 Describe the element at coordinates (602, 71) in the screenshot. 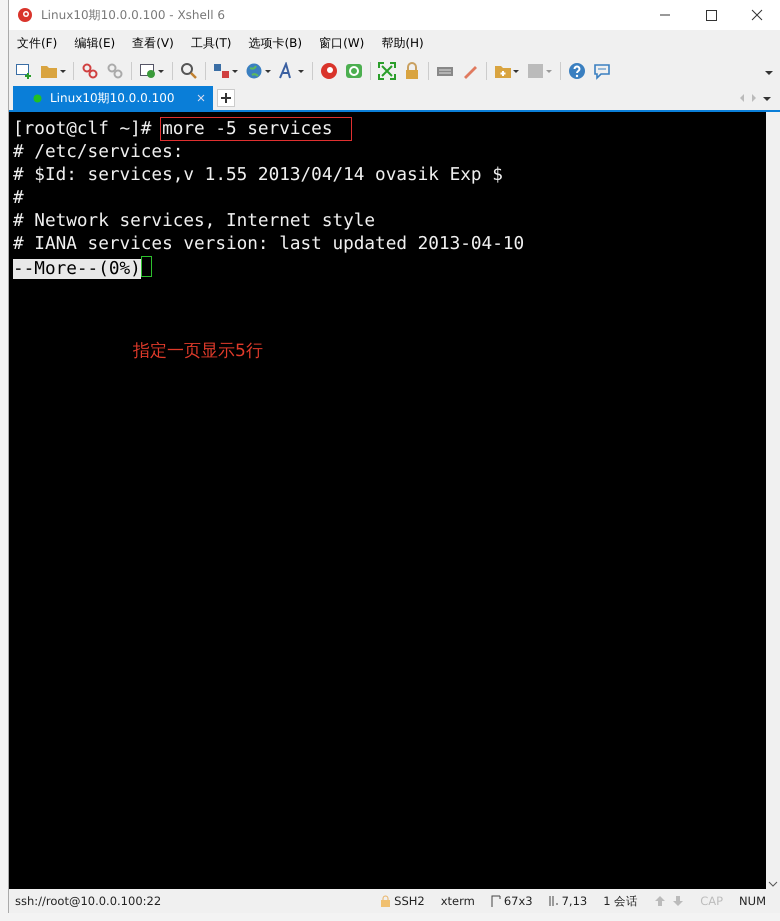

I see `chat-icon` at that location.